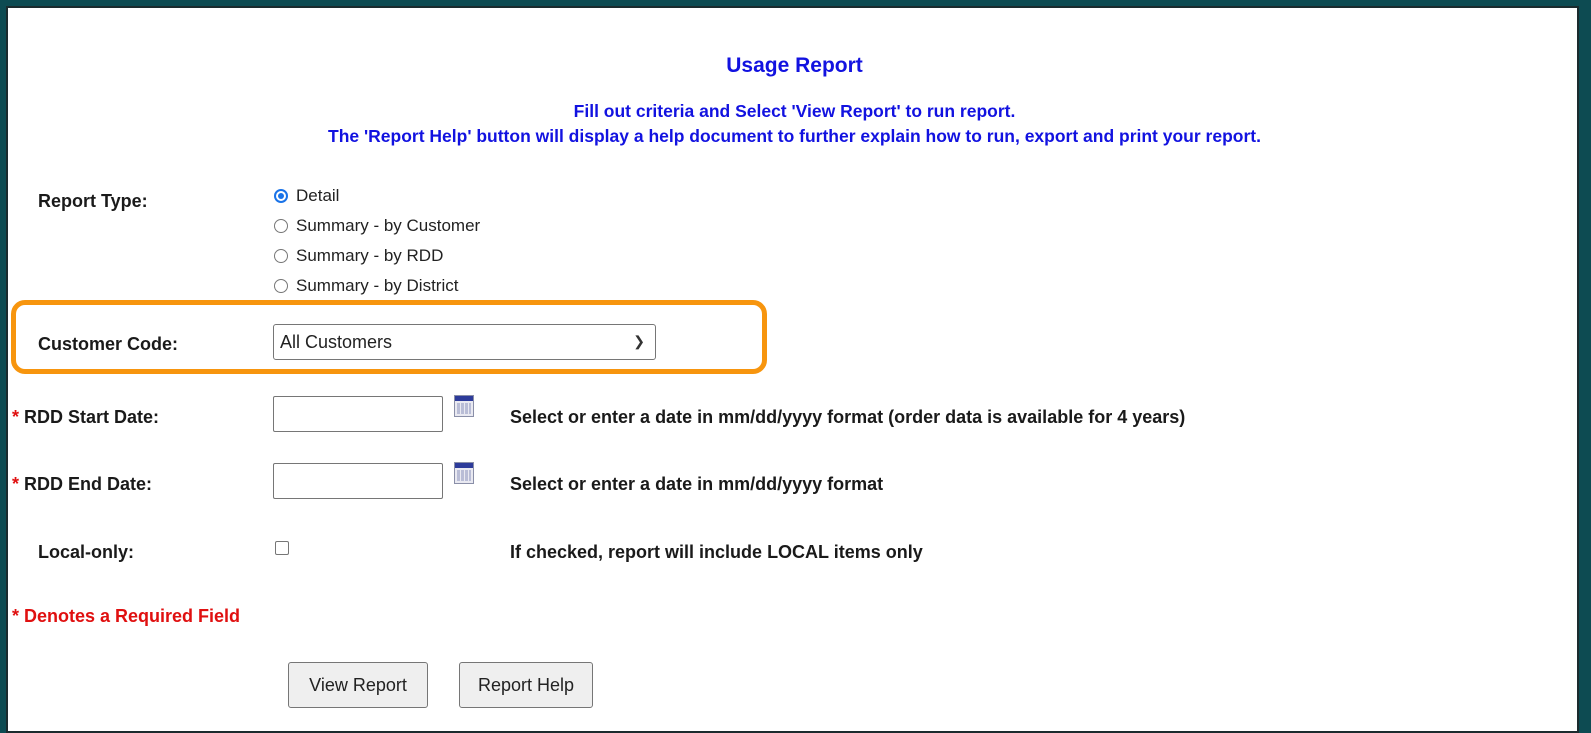  I want to click on radio-label-detail: Detail, so click(318, 195).